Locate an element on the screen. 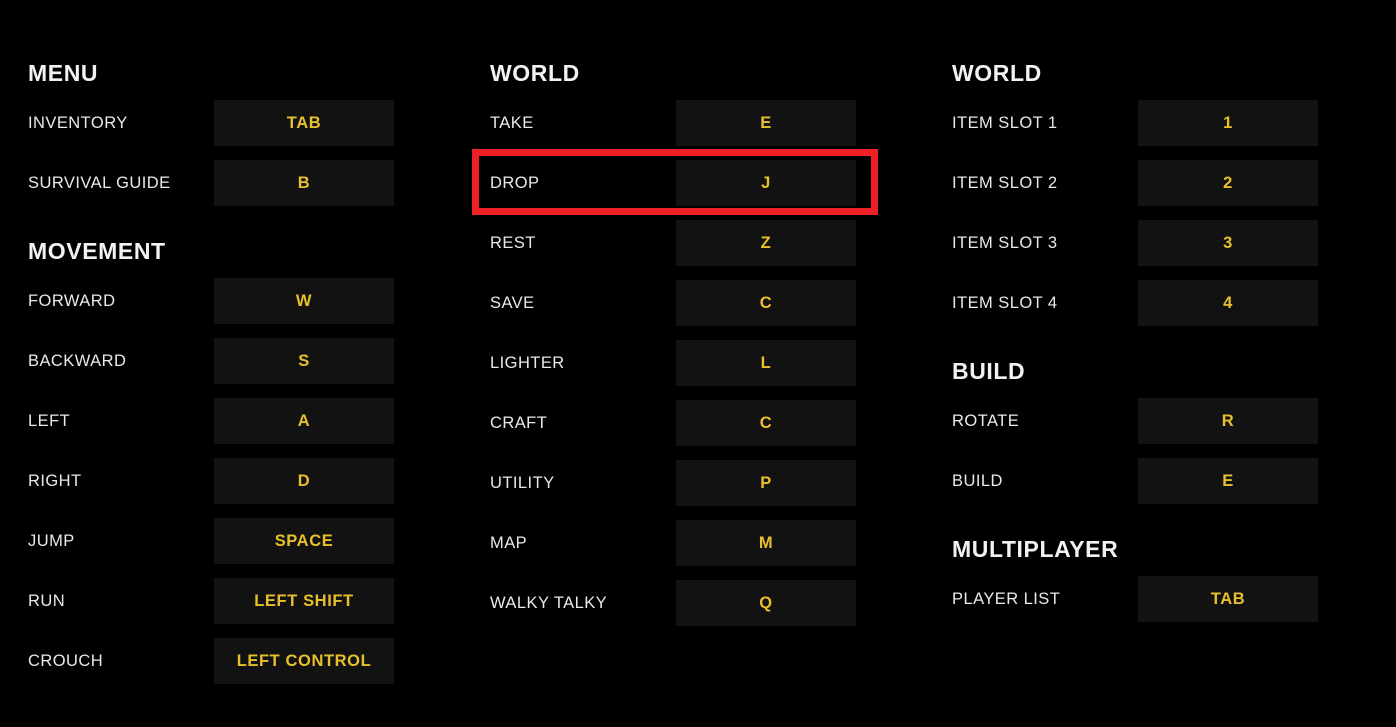 This screenshot has width=1396, height=727. keybinding-key-button: 3 is located at coordinates (1228, 243).